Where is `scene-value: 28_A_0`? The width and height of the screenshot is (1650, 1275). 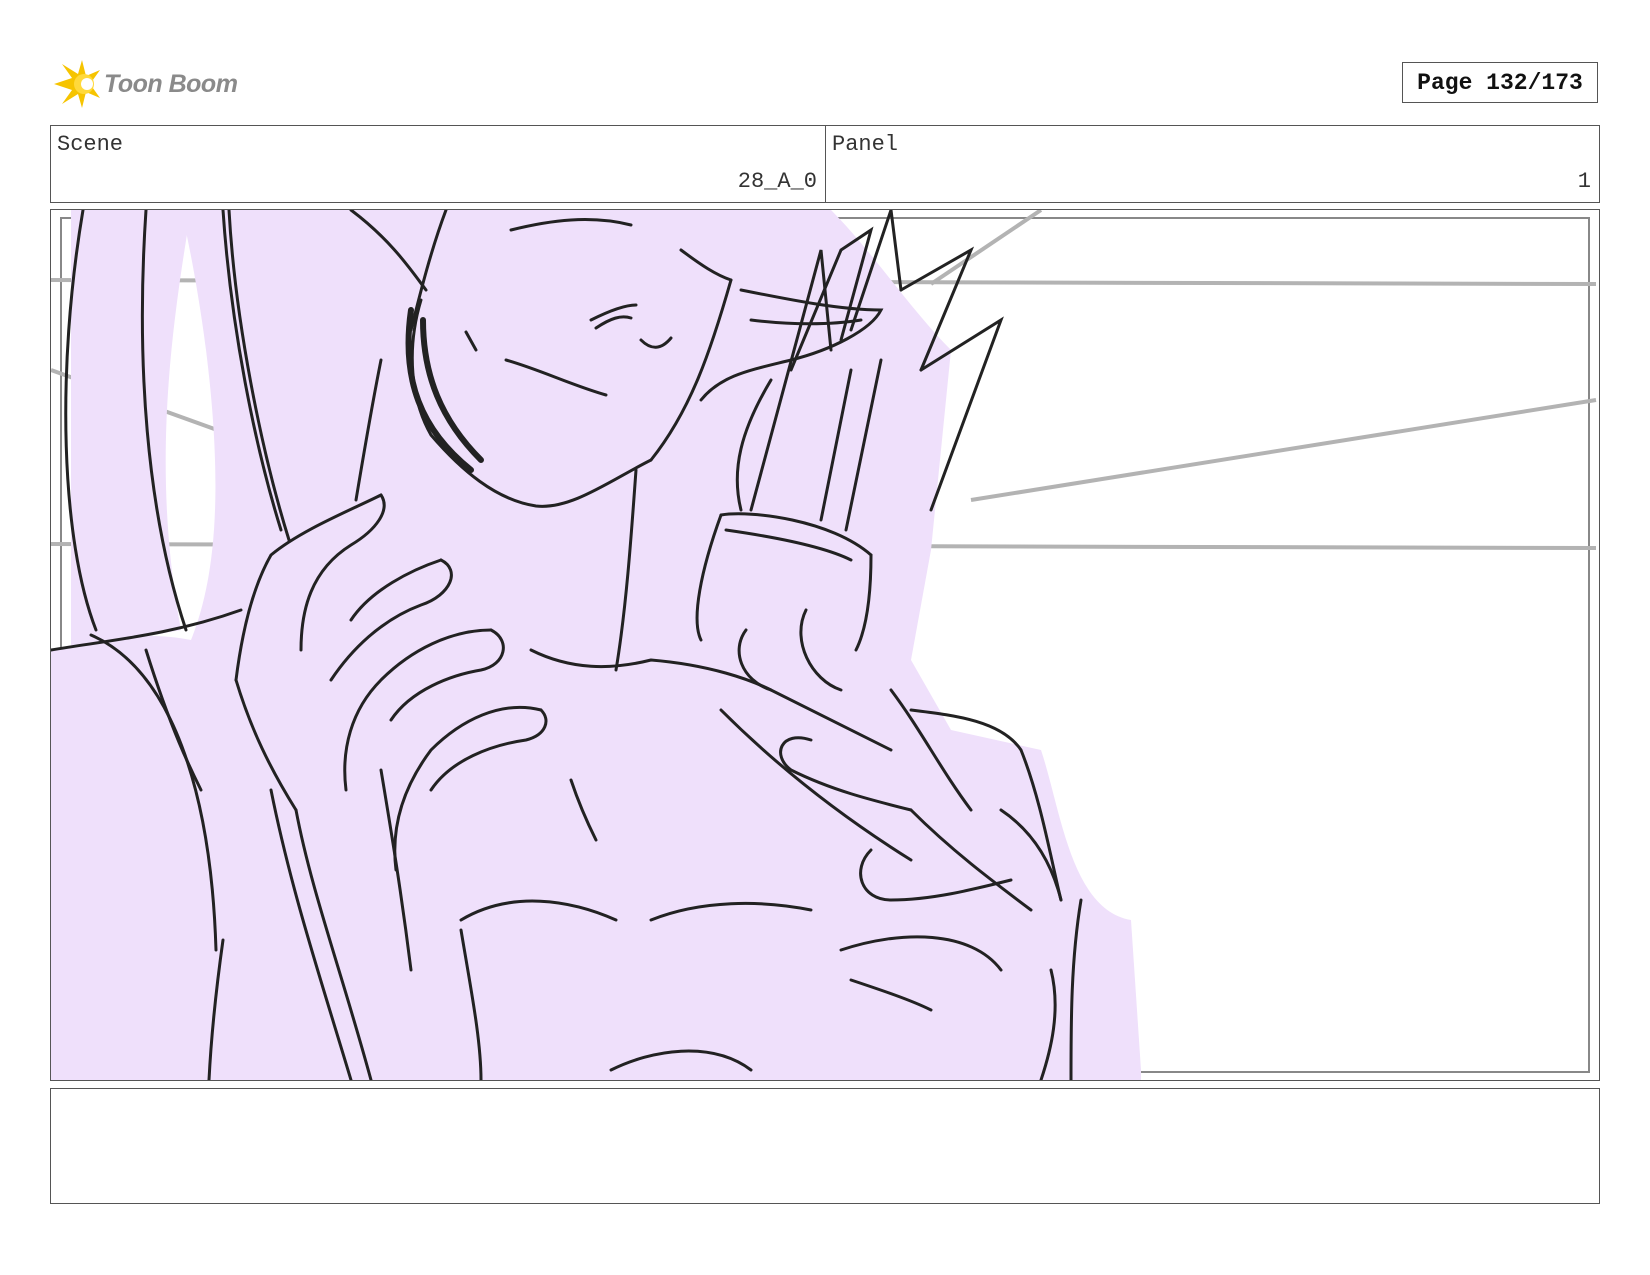 scene-value: 28_A_0 is located at coordinates (777, 181).